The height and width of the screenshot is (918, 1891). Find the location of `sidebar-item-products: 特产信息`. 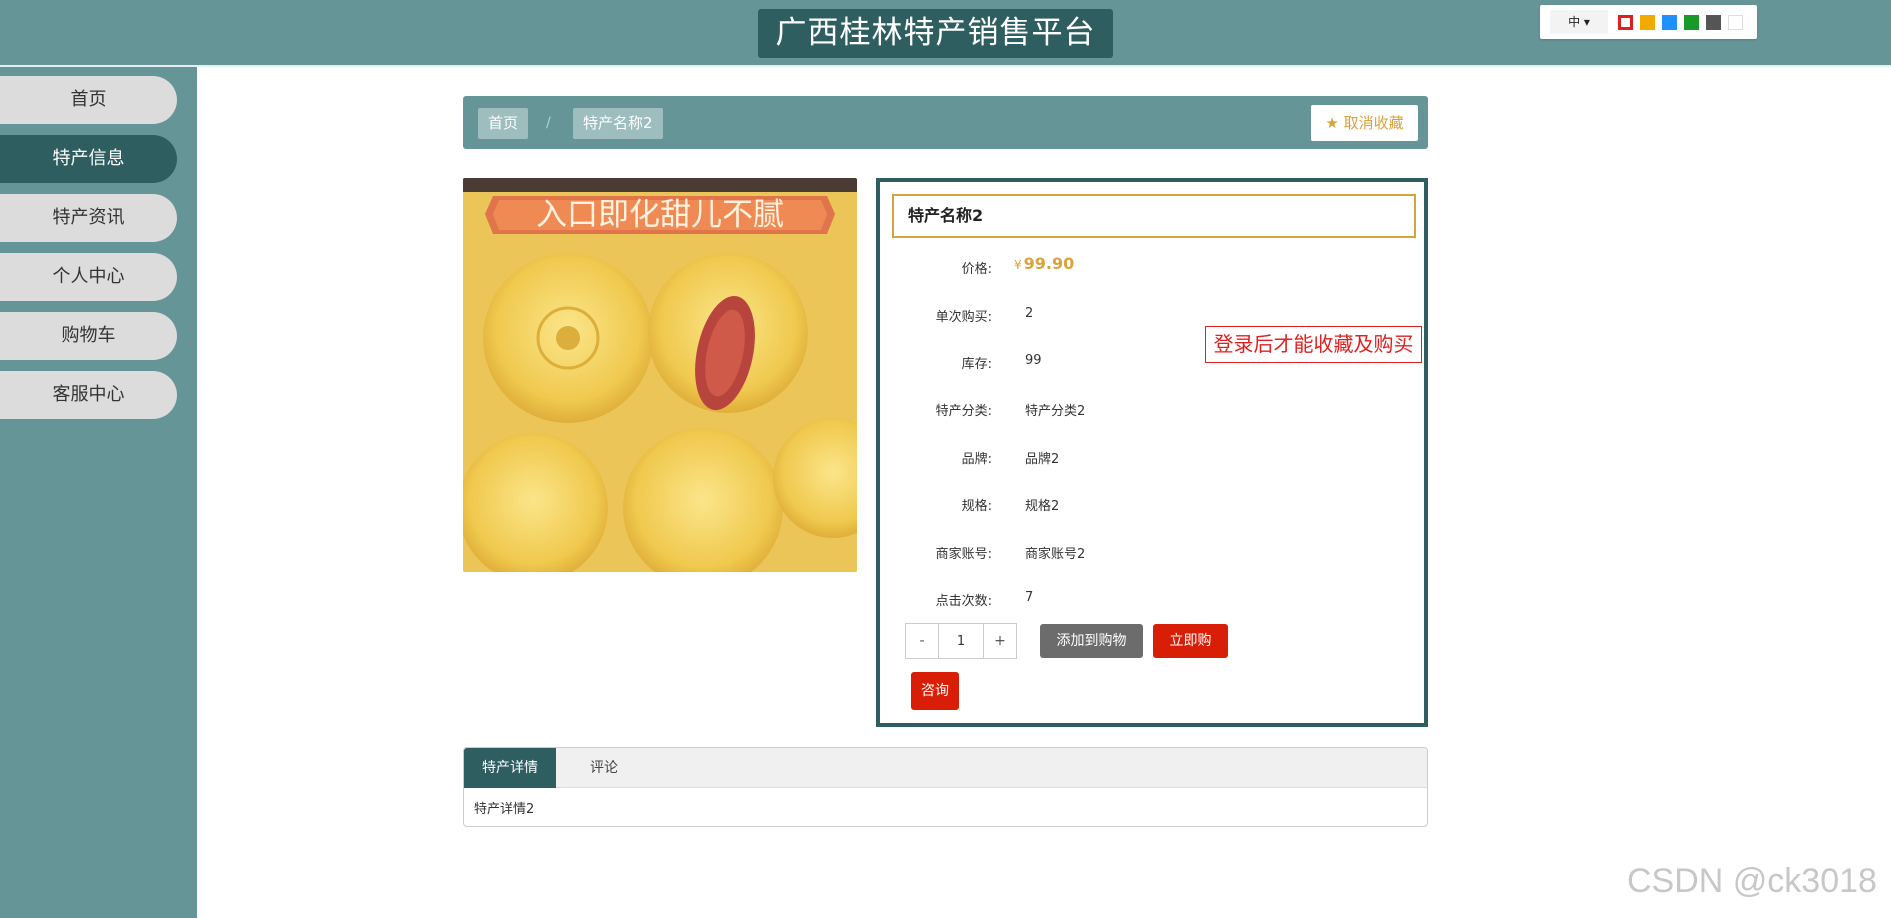

sidebar-item-products: 特产信息 is located at coordinates (88, 159).